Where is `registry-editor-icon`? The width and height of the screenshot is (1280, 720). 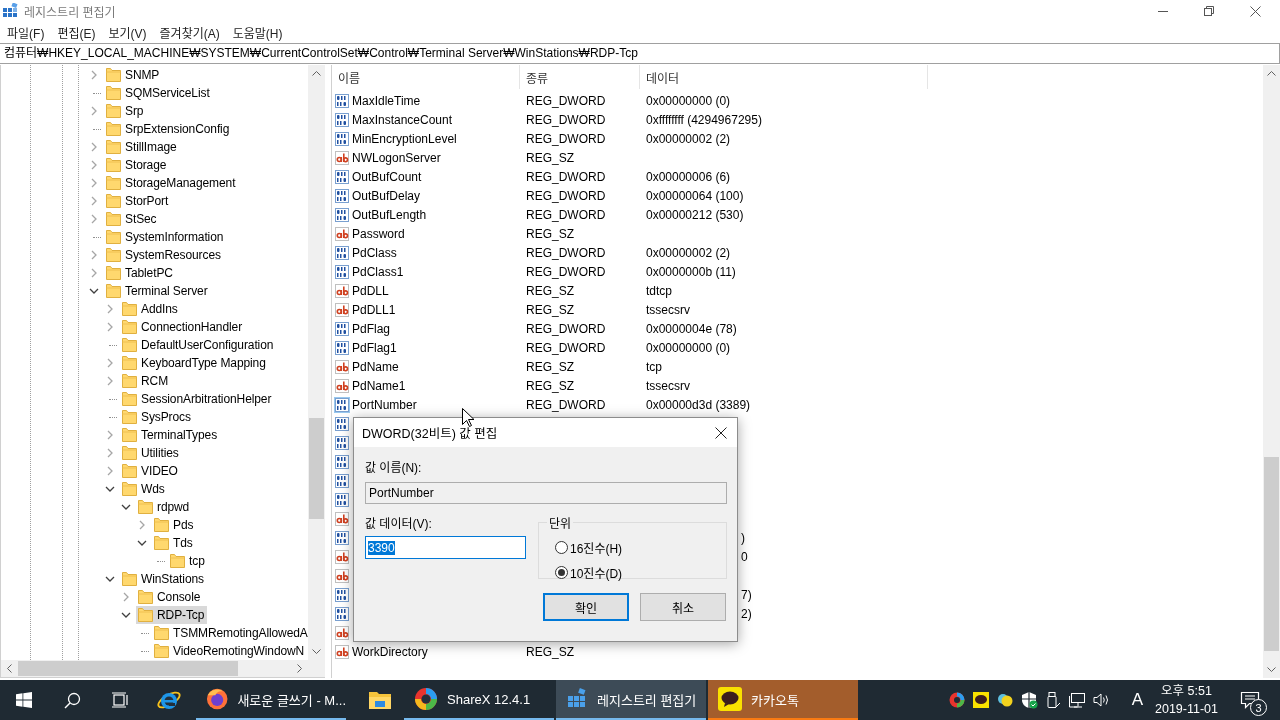
registry-editor-icon is located at coordinates (577, 699).